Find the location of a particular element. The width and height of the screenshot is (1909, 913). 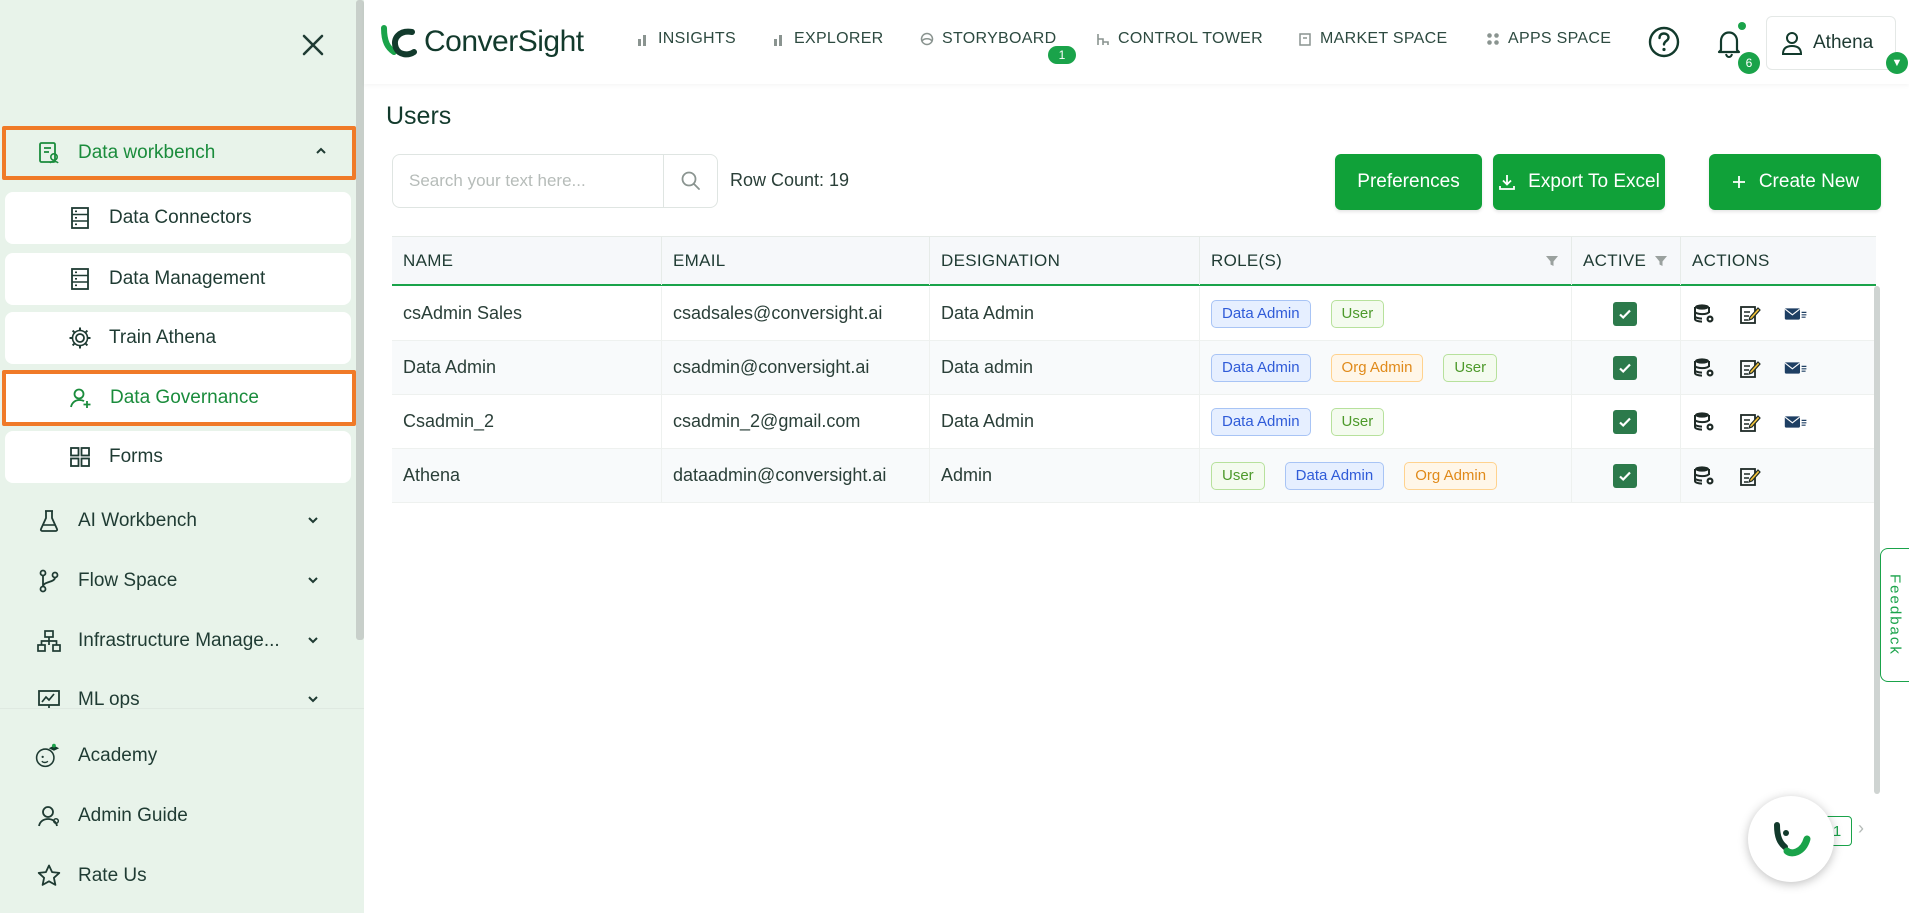

storyboard-icon is located at coordinates (927, 39).